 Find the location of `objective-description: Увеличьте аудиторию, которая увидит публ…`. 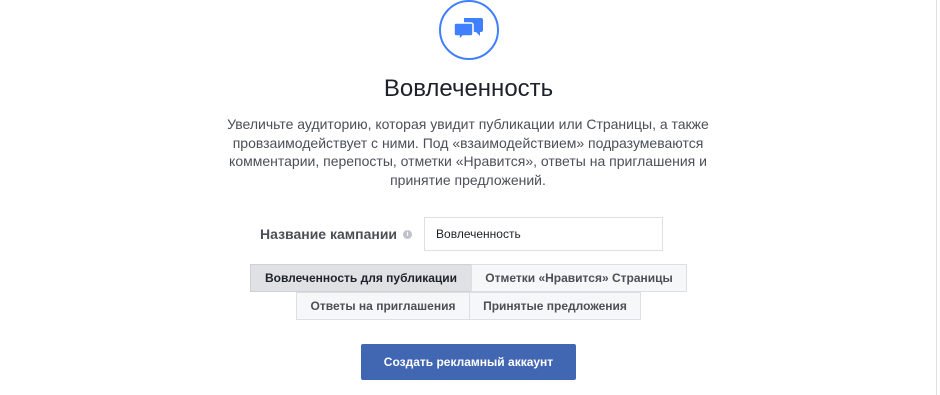

objective-description: Увеличьте аудиторию, которая увидит публ… is located at coordinates (468, 152).